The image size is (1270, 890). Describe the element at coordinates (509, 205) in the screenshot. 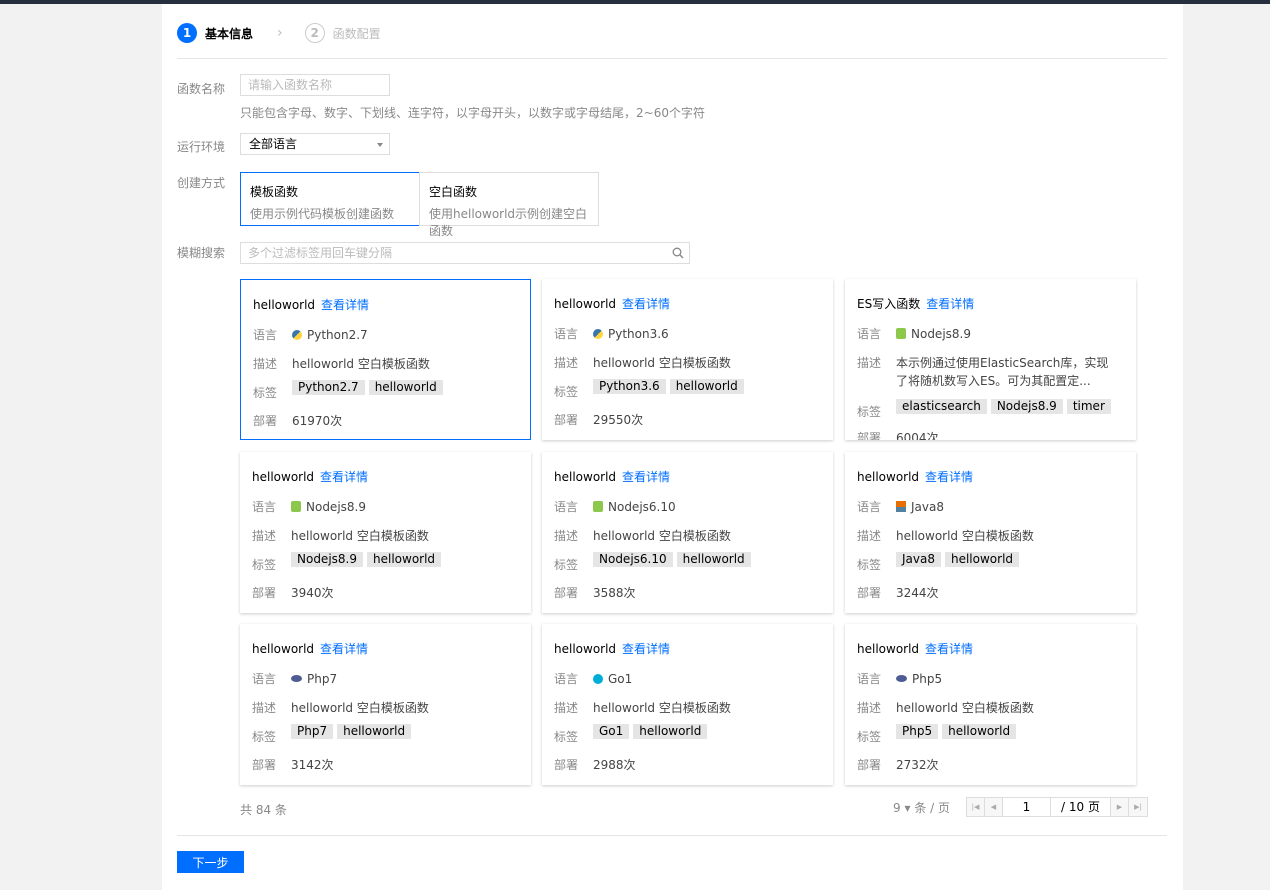

I see `blank-function-option: 空白函数 使用helloworld示例创建空白函数` at that location.